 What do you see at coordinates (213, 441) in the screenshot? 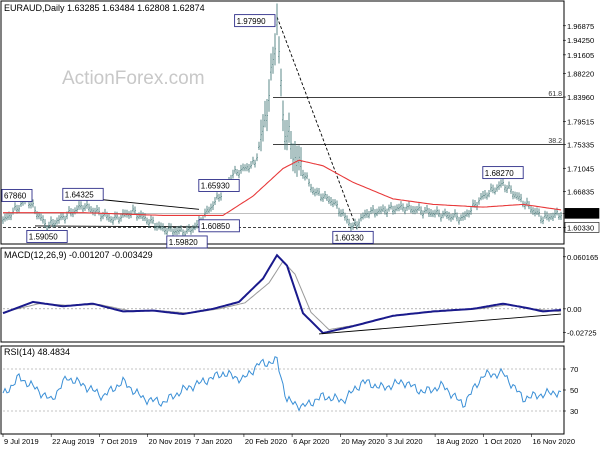
I see `x-tick-label: 7 Jan 2020` at bounding box center [213, 441].